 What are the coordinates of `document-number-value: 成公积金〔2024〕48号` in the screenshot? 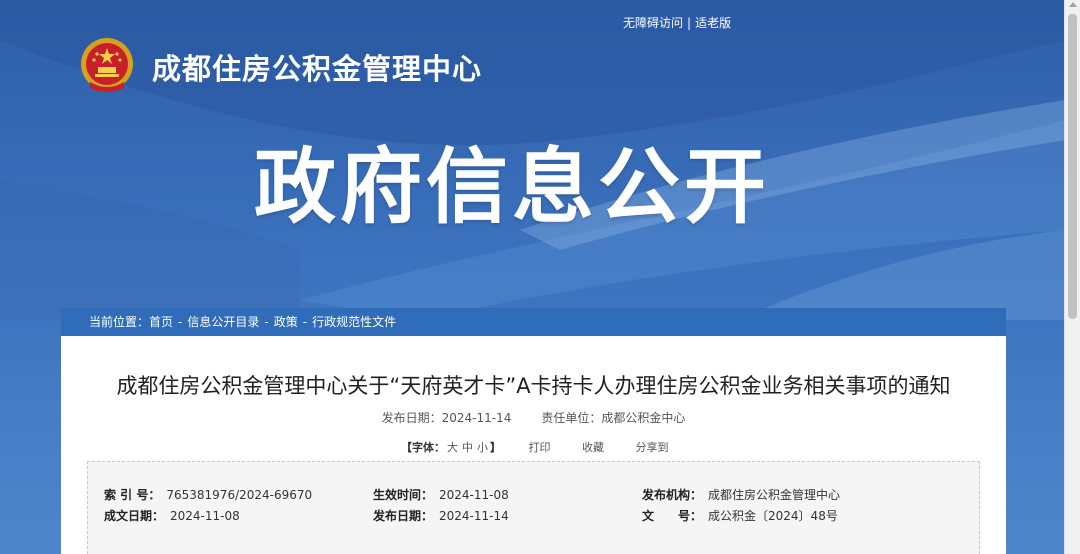 It's located at (773, 516).